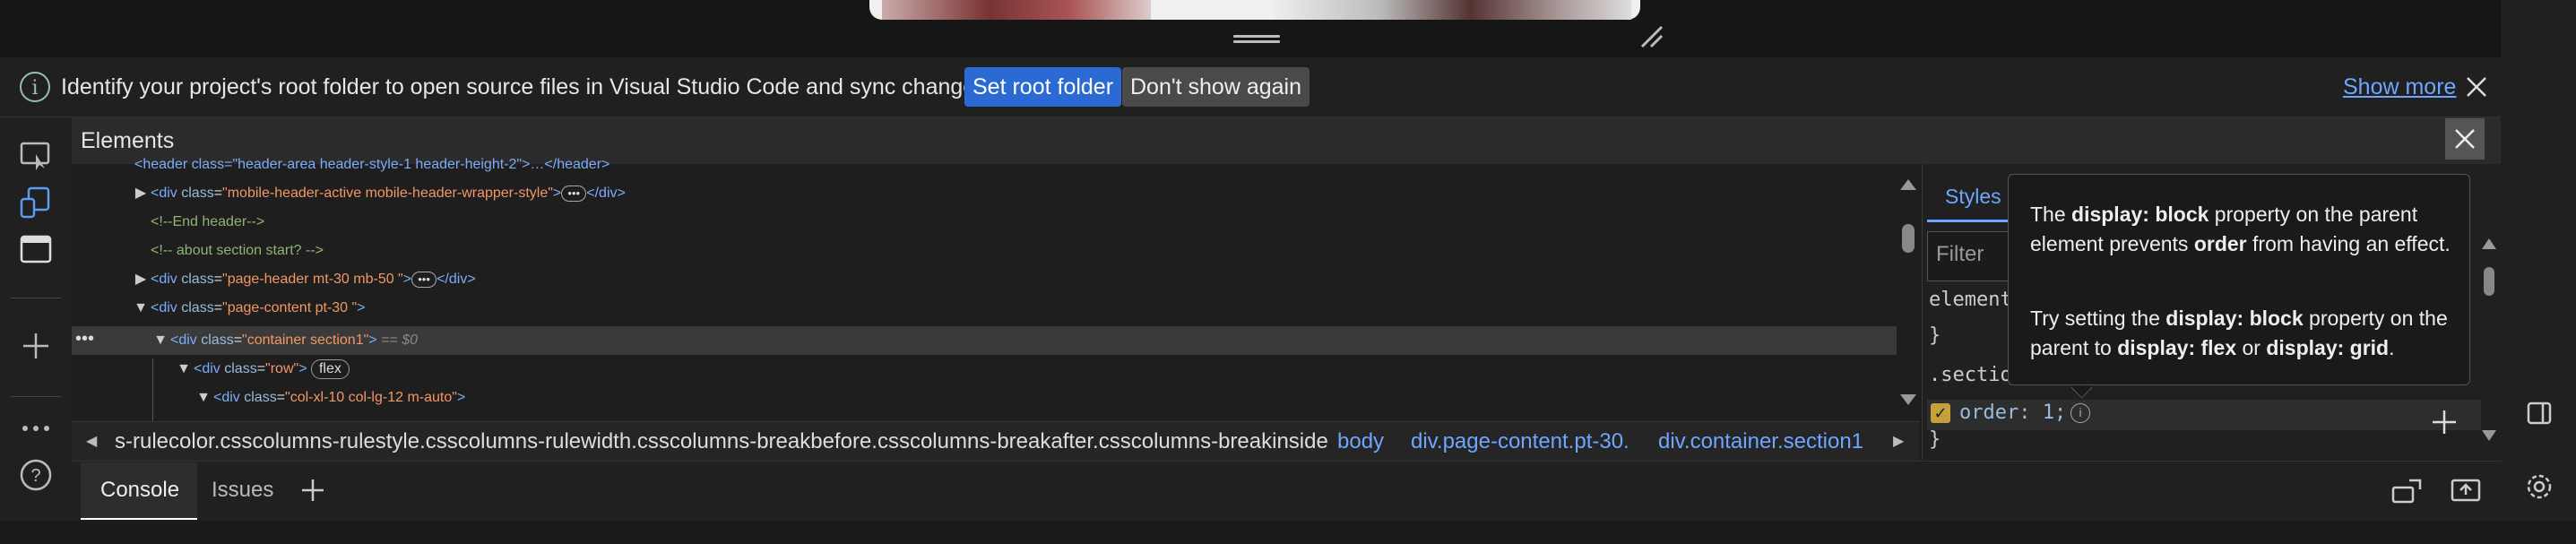  I want to click on attr-value: "container section1", so click(305, 340).